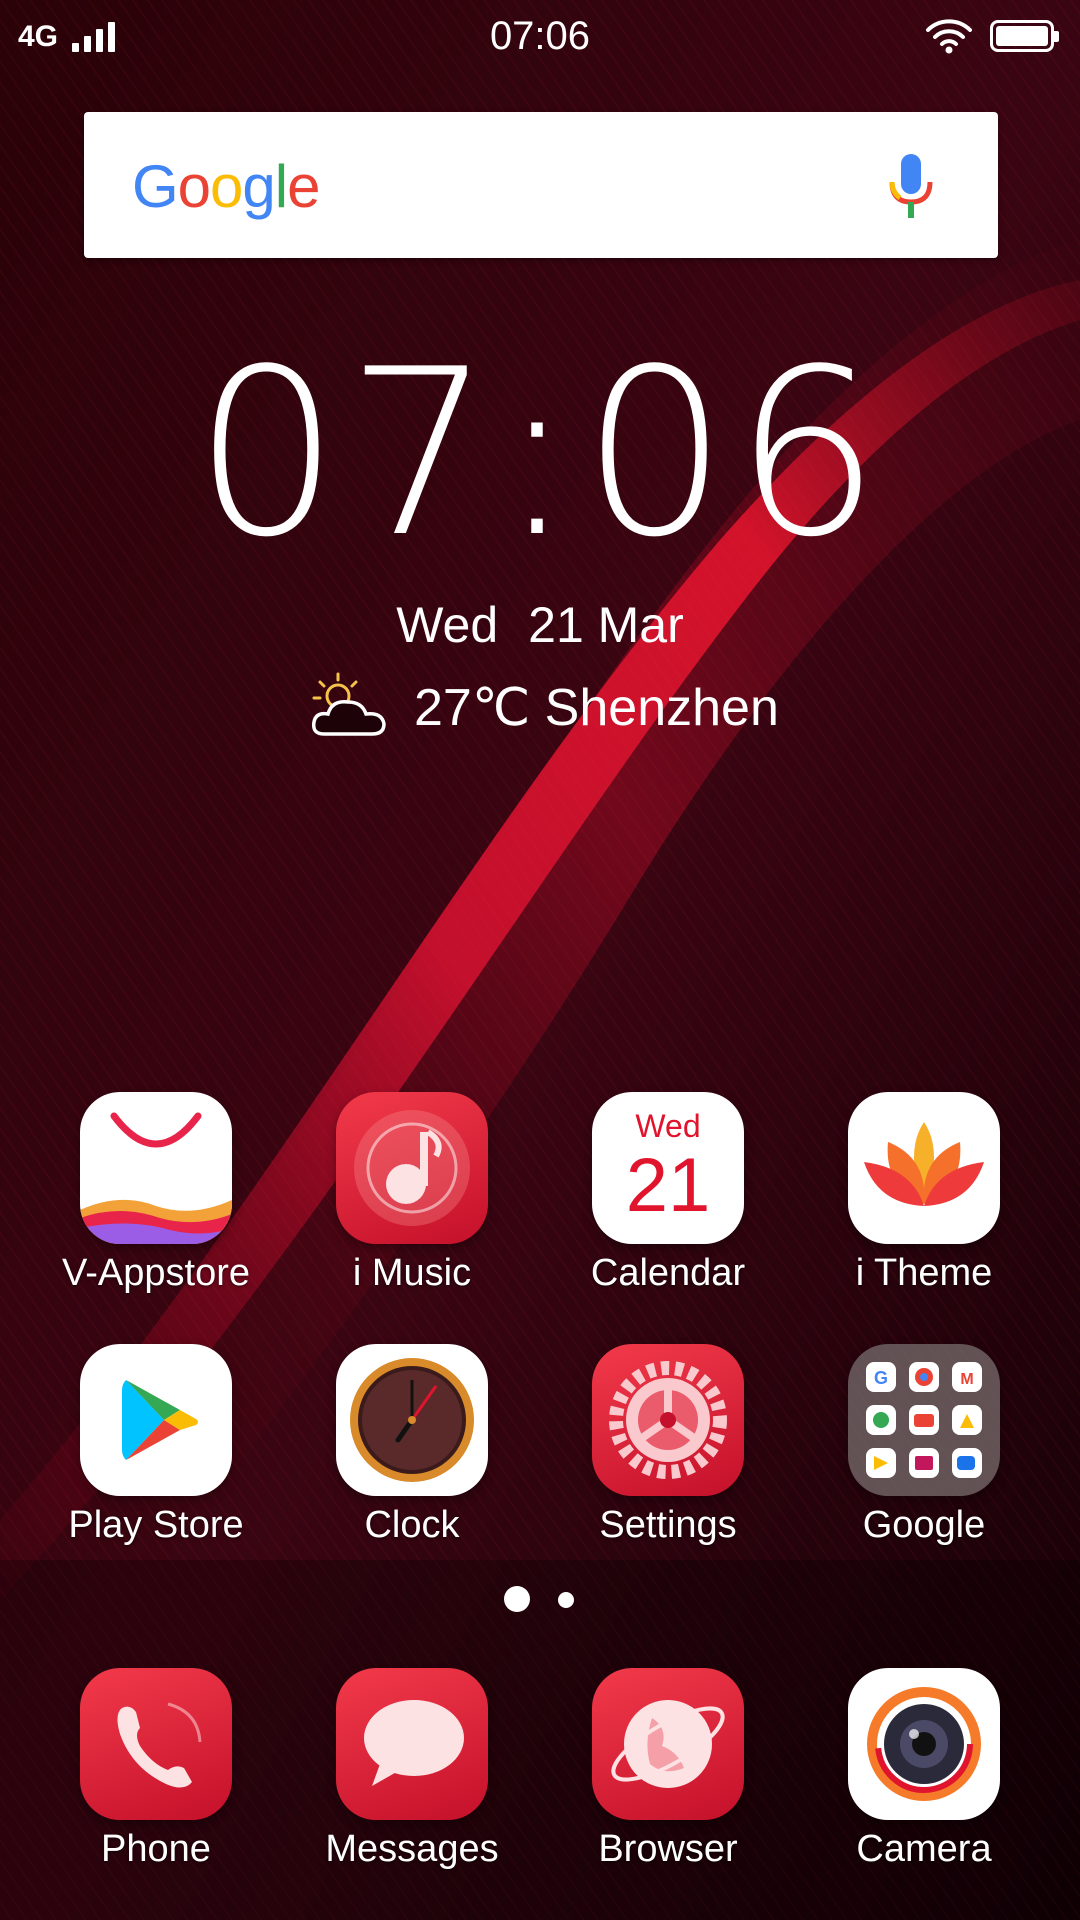 The image size is (1080, 1920). Describe the element at coordinates (668, 1126) in the screenshot. I see `calendar-icon-day: Wed` at that location.